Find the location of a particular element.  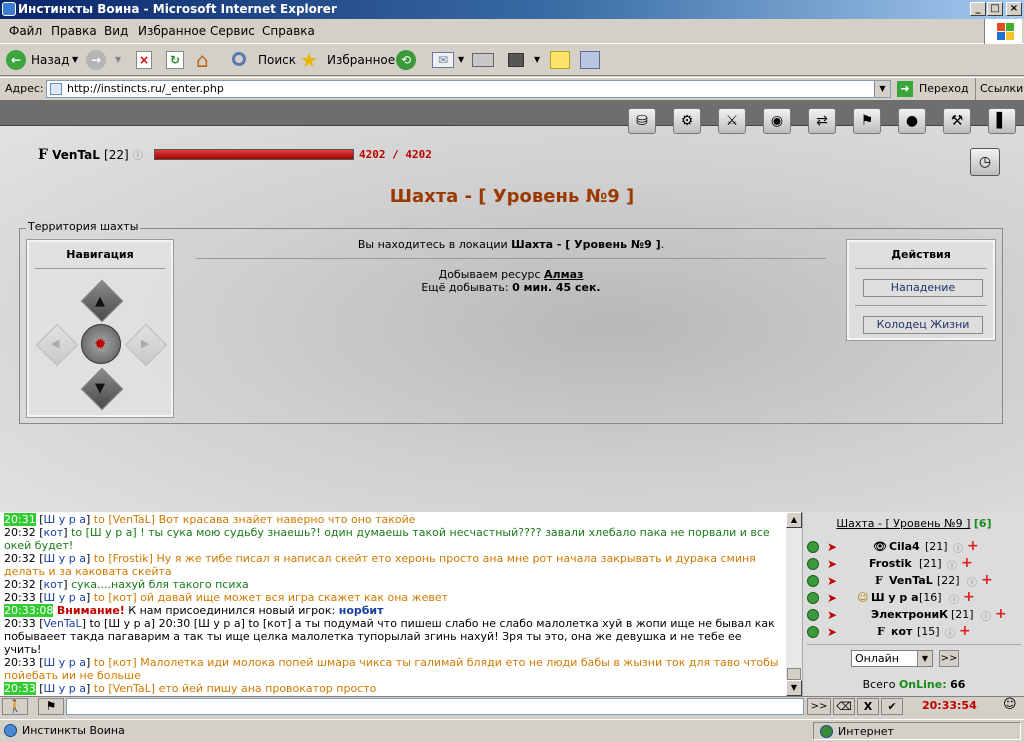

user-name: кот is located at coordinates (901, 631).